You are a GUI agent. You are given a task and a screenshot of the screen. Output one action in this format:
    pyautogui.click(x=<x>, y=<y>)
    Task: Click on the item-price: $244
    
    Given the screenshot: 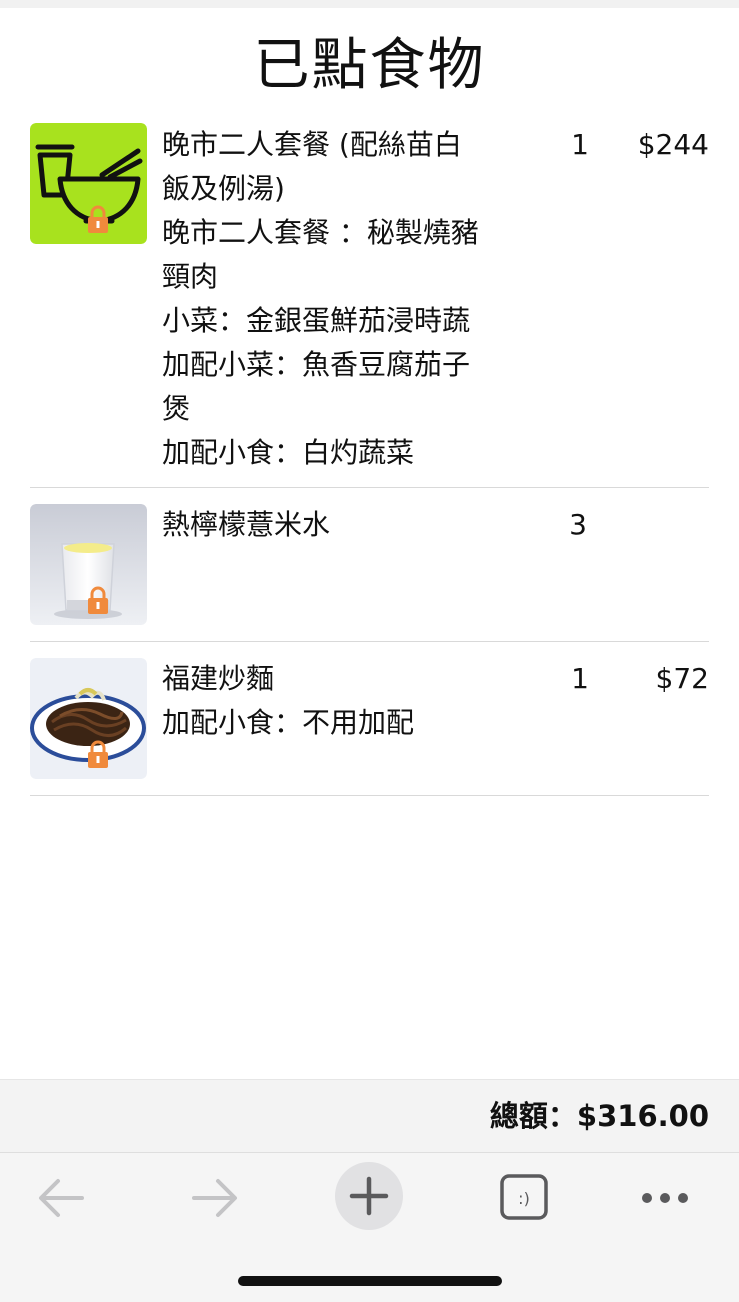 What is the action you would take?
    pyautogui.click(x=673, y=144)
    